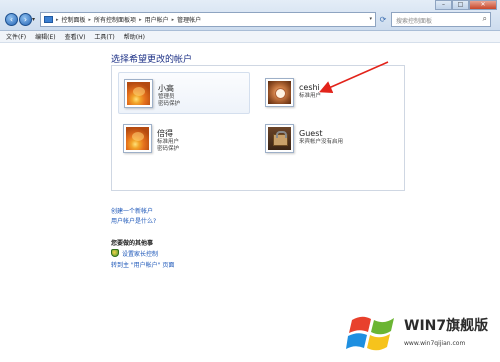 The image size is (500, 362). I want to click on ceshi-avatar-icon, so click(279, 92).